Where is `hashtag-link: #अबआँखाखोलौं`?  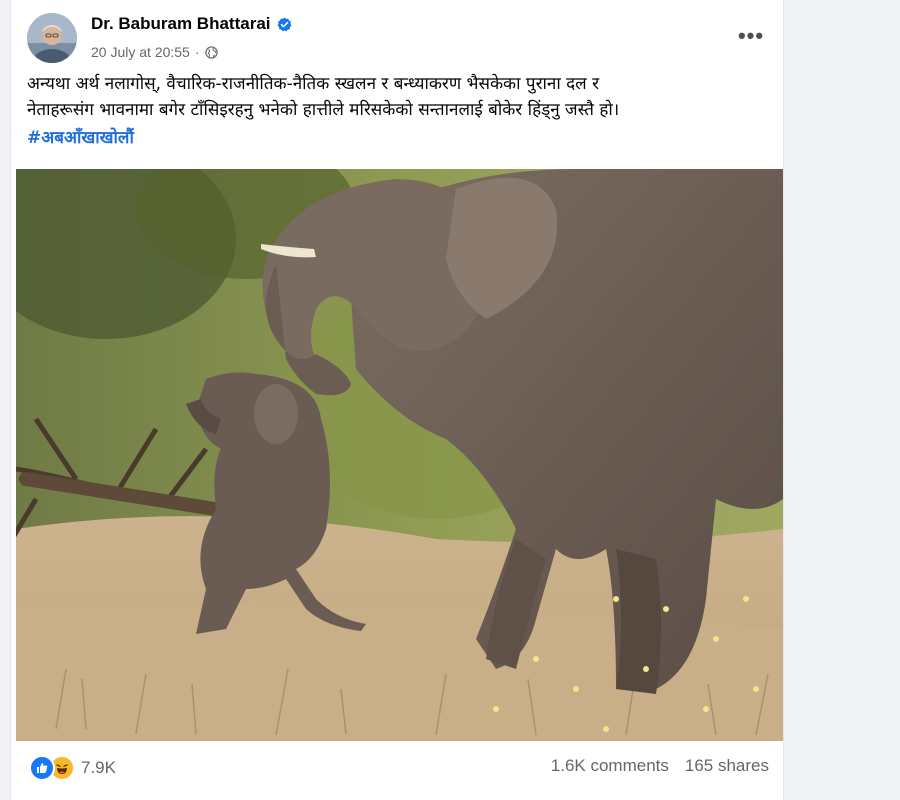
hashtag-link: #अबआँखाखोलौं is located at coordinates (80, 138).